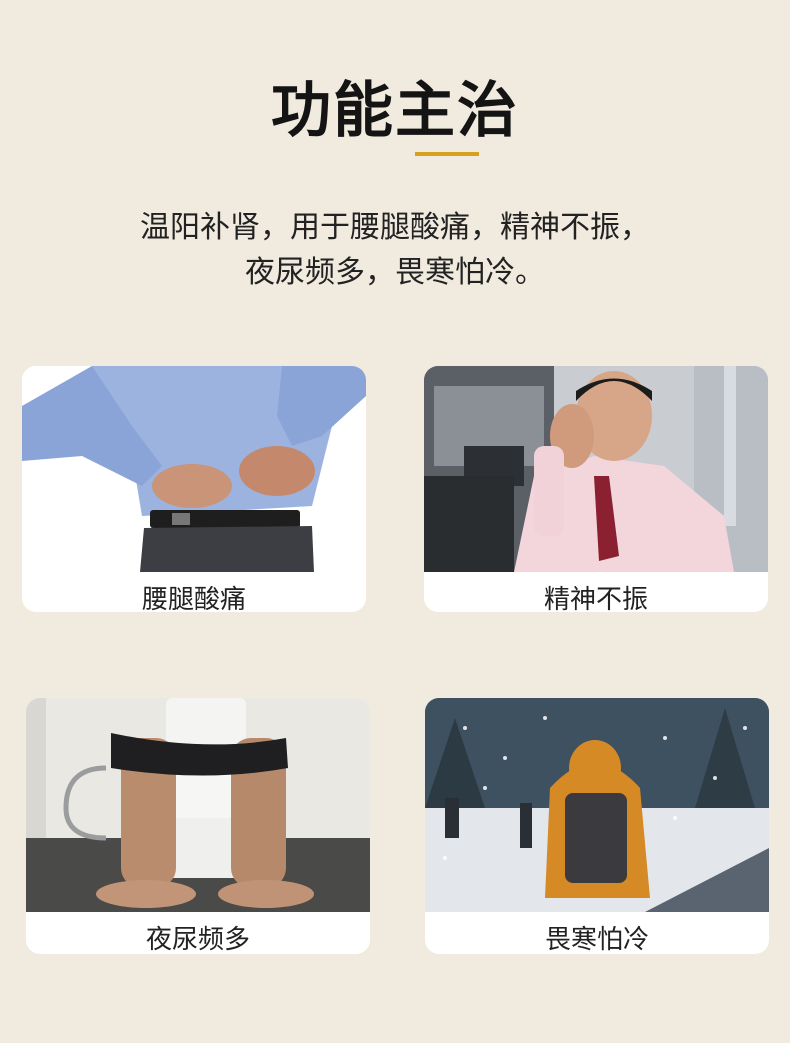 This screenshot has width=790, height=1043. I want to click on symptom-label: 夜尿频多, so click(197, 939).